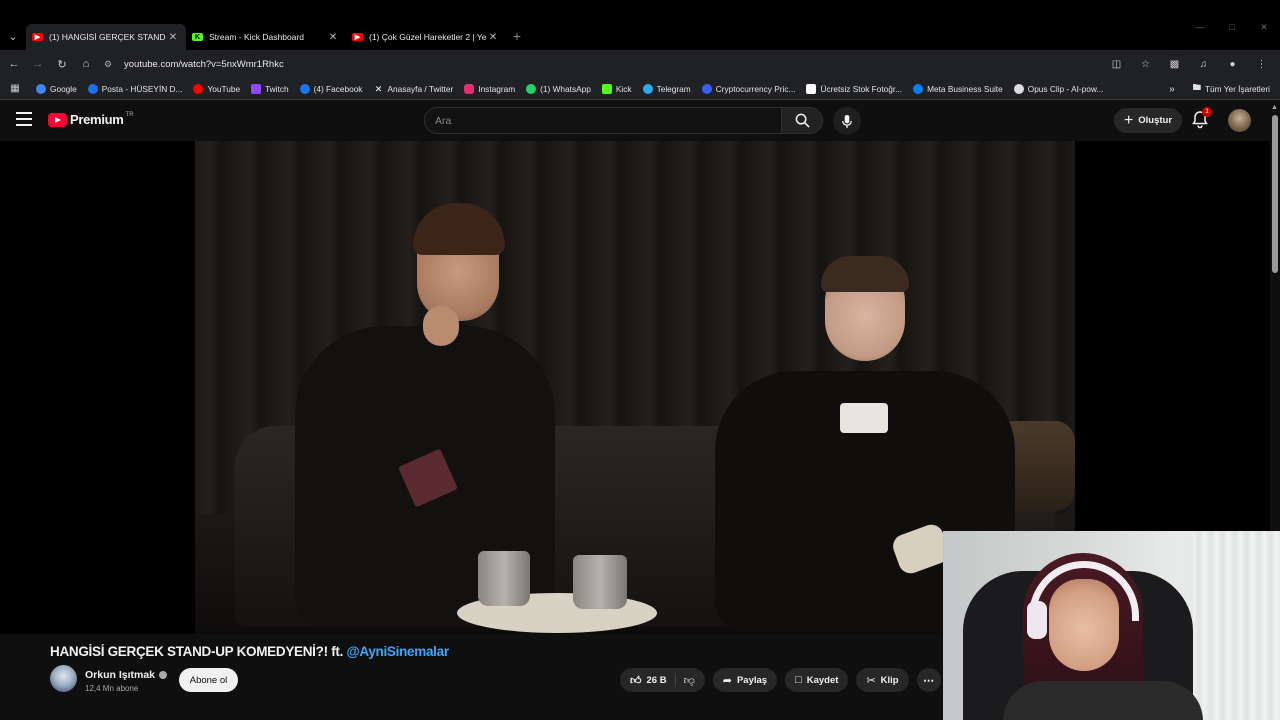 Image resolution: width=1280 pixels, height=720 pixels. Describe the element at coordinates (129, 114) in the screenshot. I see `region-code: TR` at that location.